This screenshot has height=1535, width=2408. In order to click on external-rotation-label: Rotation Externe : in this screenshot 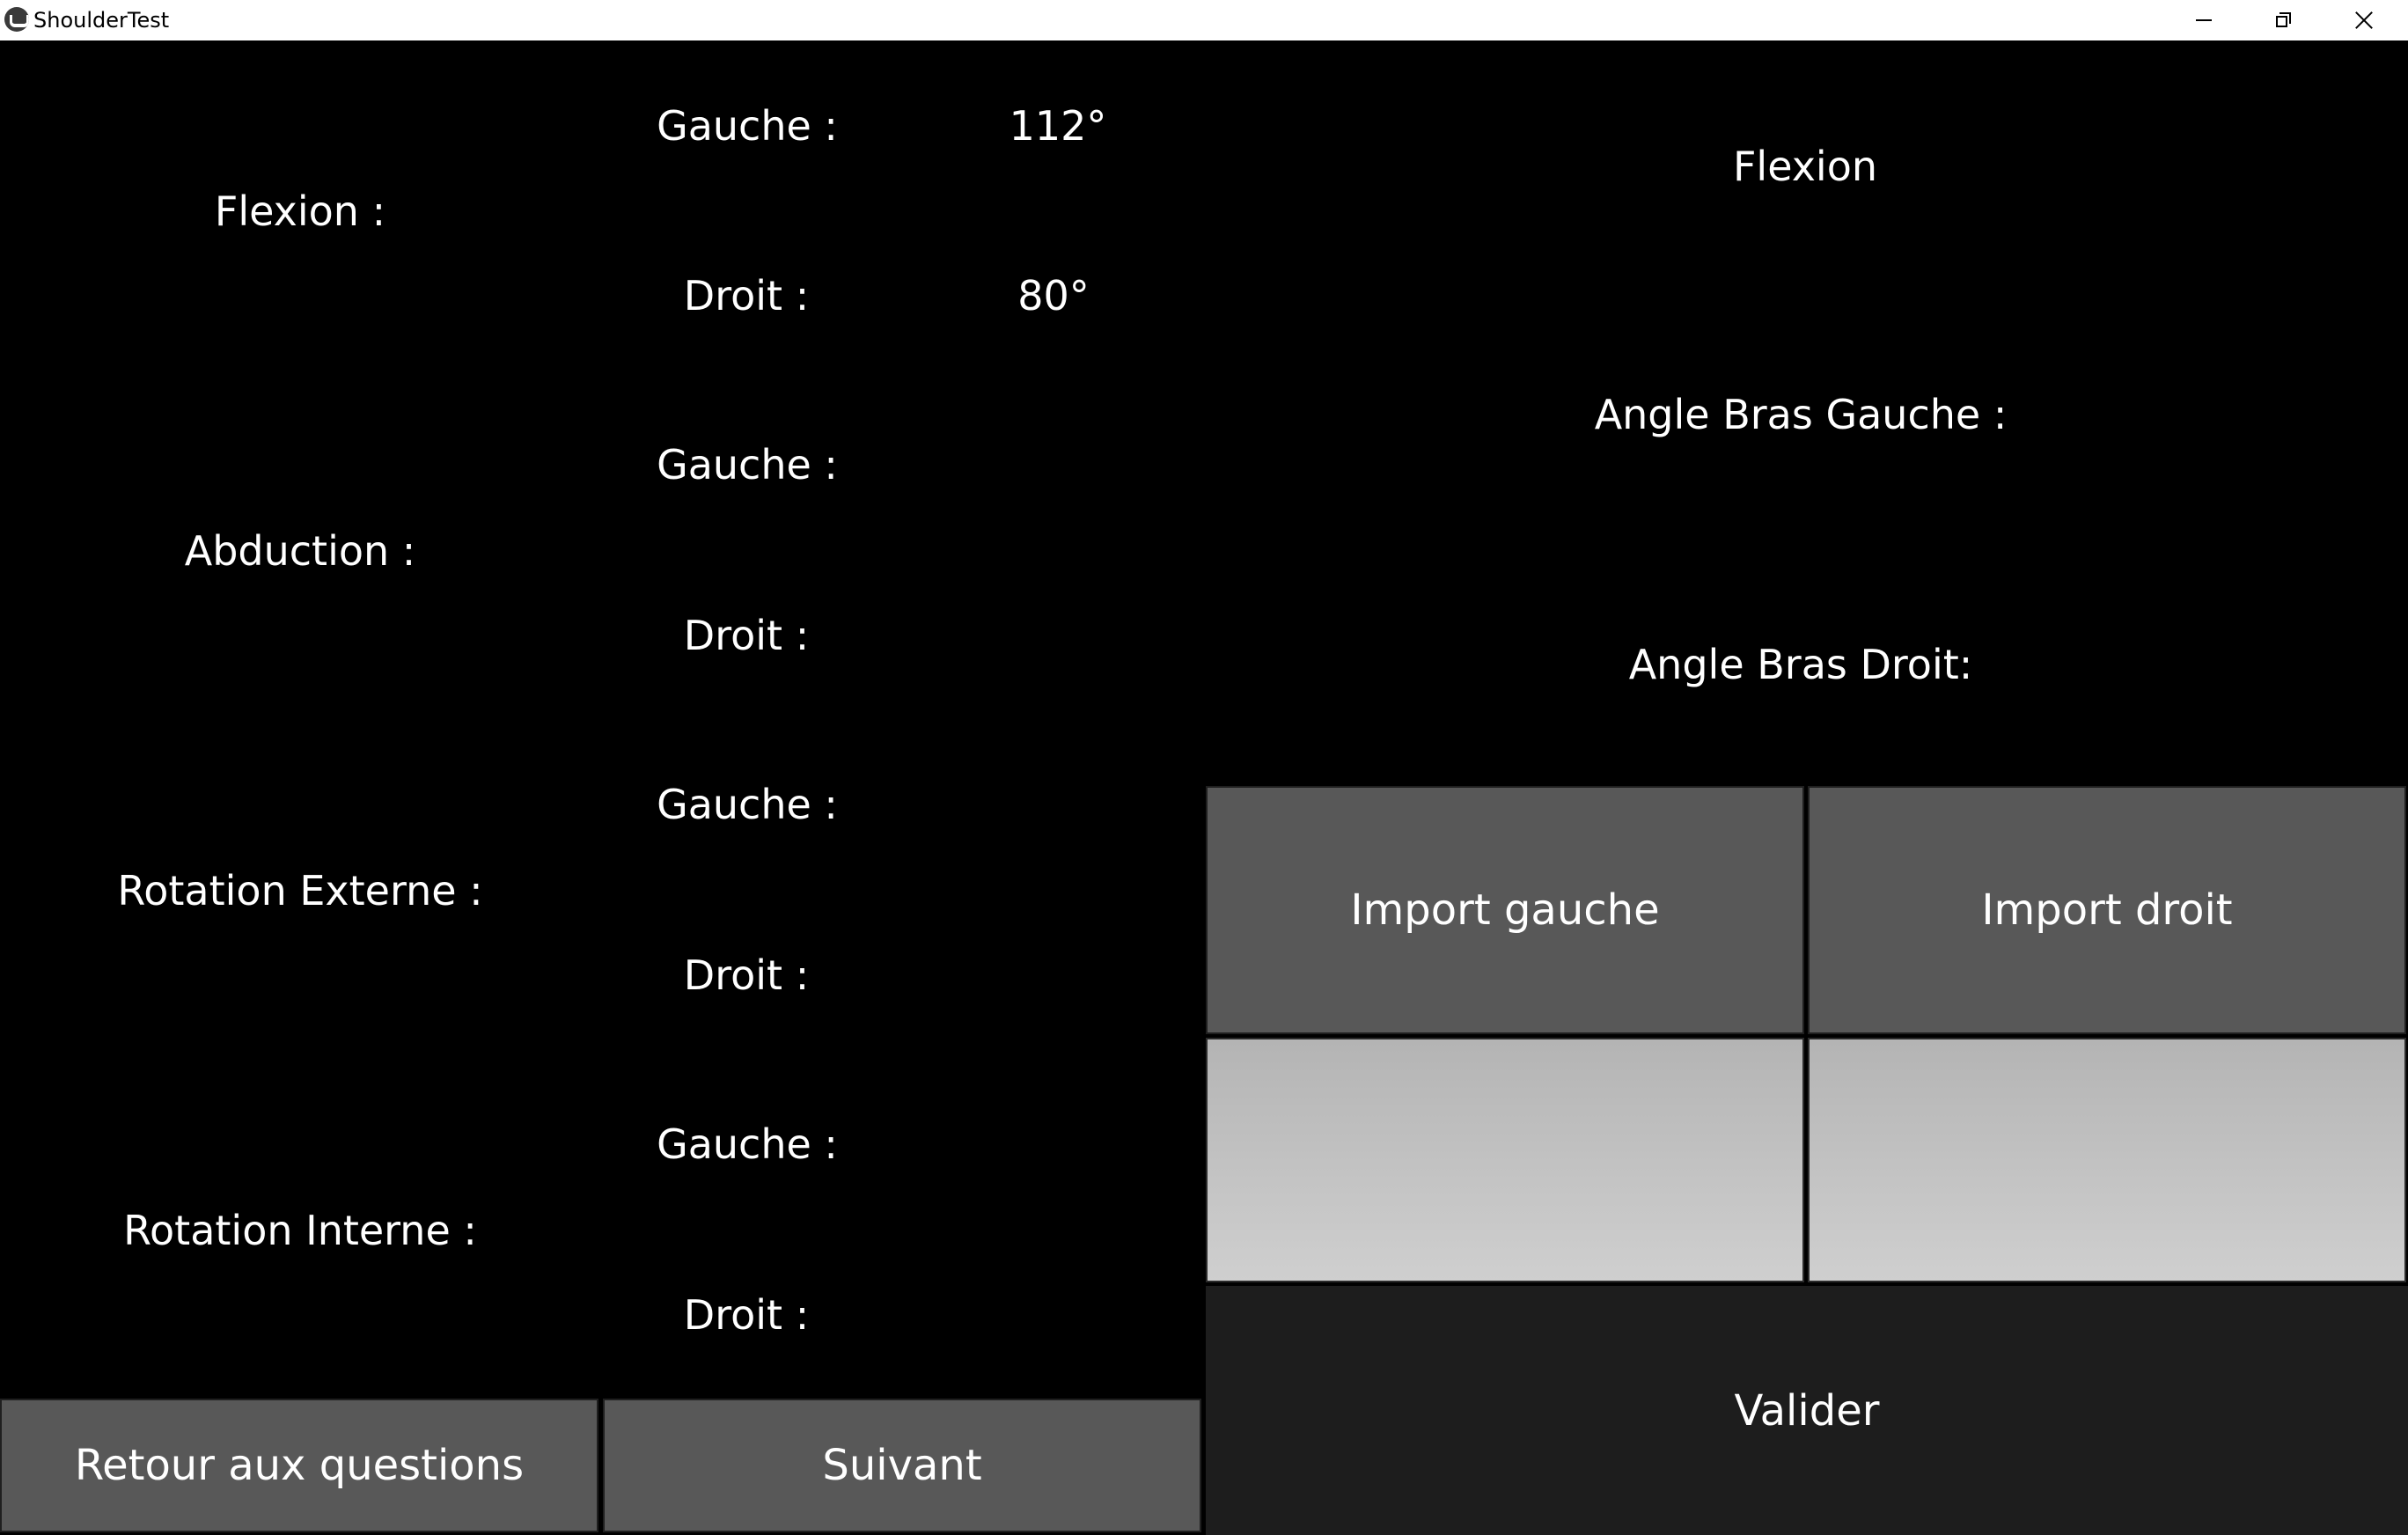, I will do `click(300, 890)`.